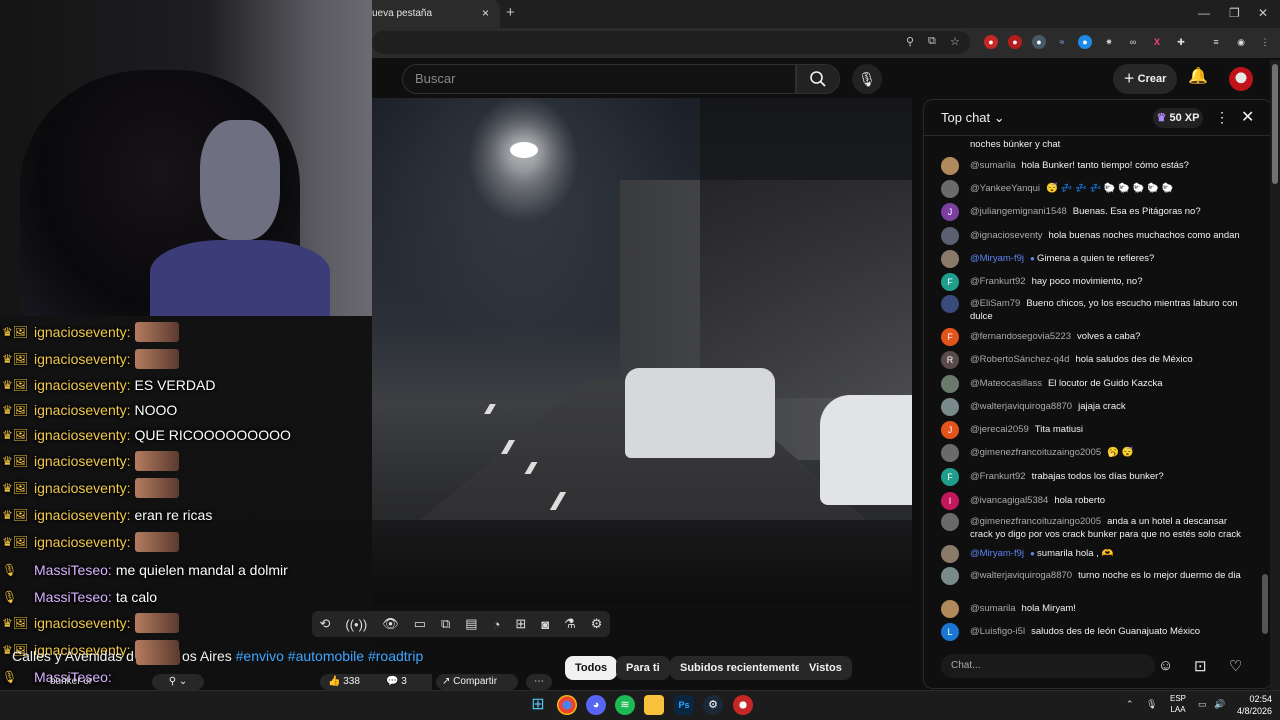 This screenshot has width=1280, height=720. What do you see at coordinates (1247, 117) in the screenshot?
I see `close-icon: ✕` at bounding box center [1247, 117].